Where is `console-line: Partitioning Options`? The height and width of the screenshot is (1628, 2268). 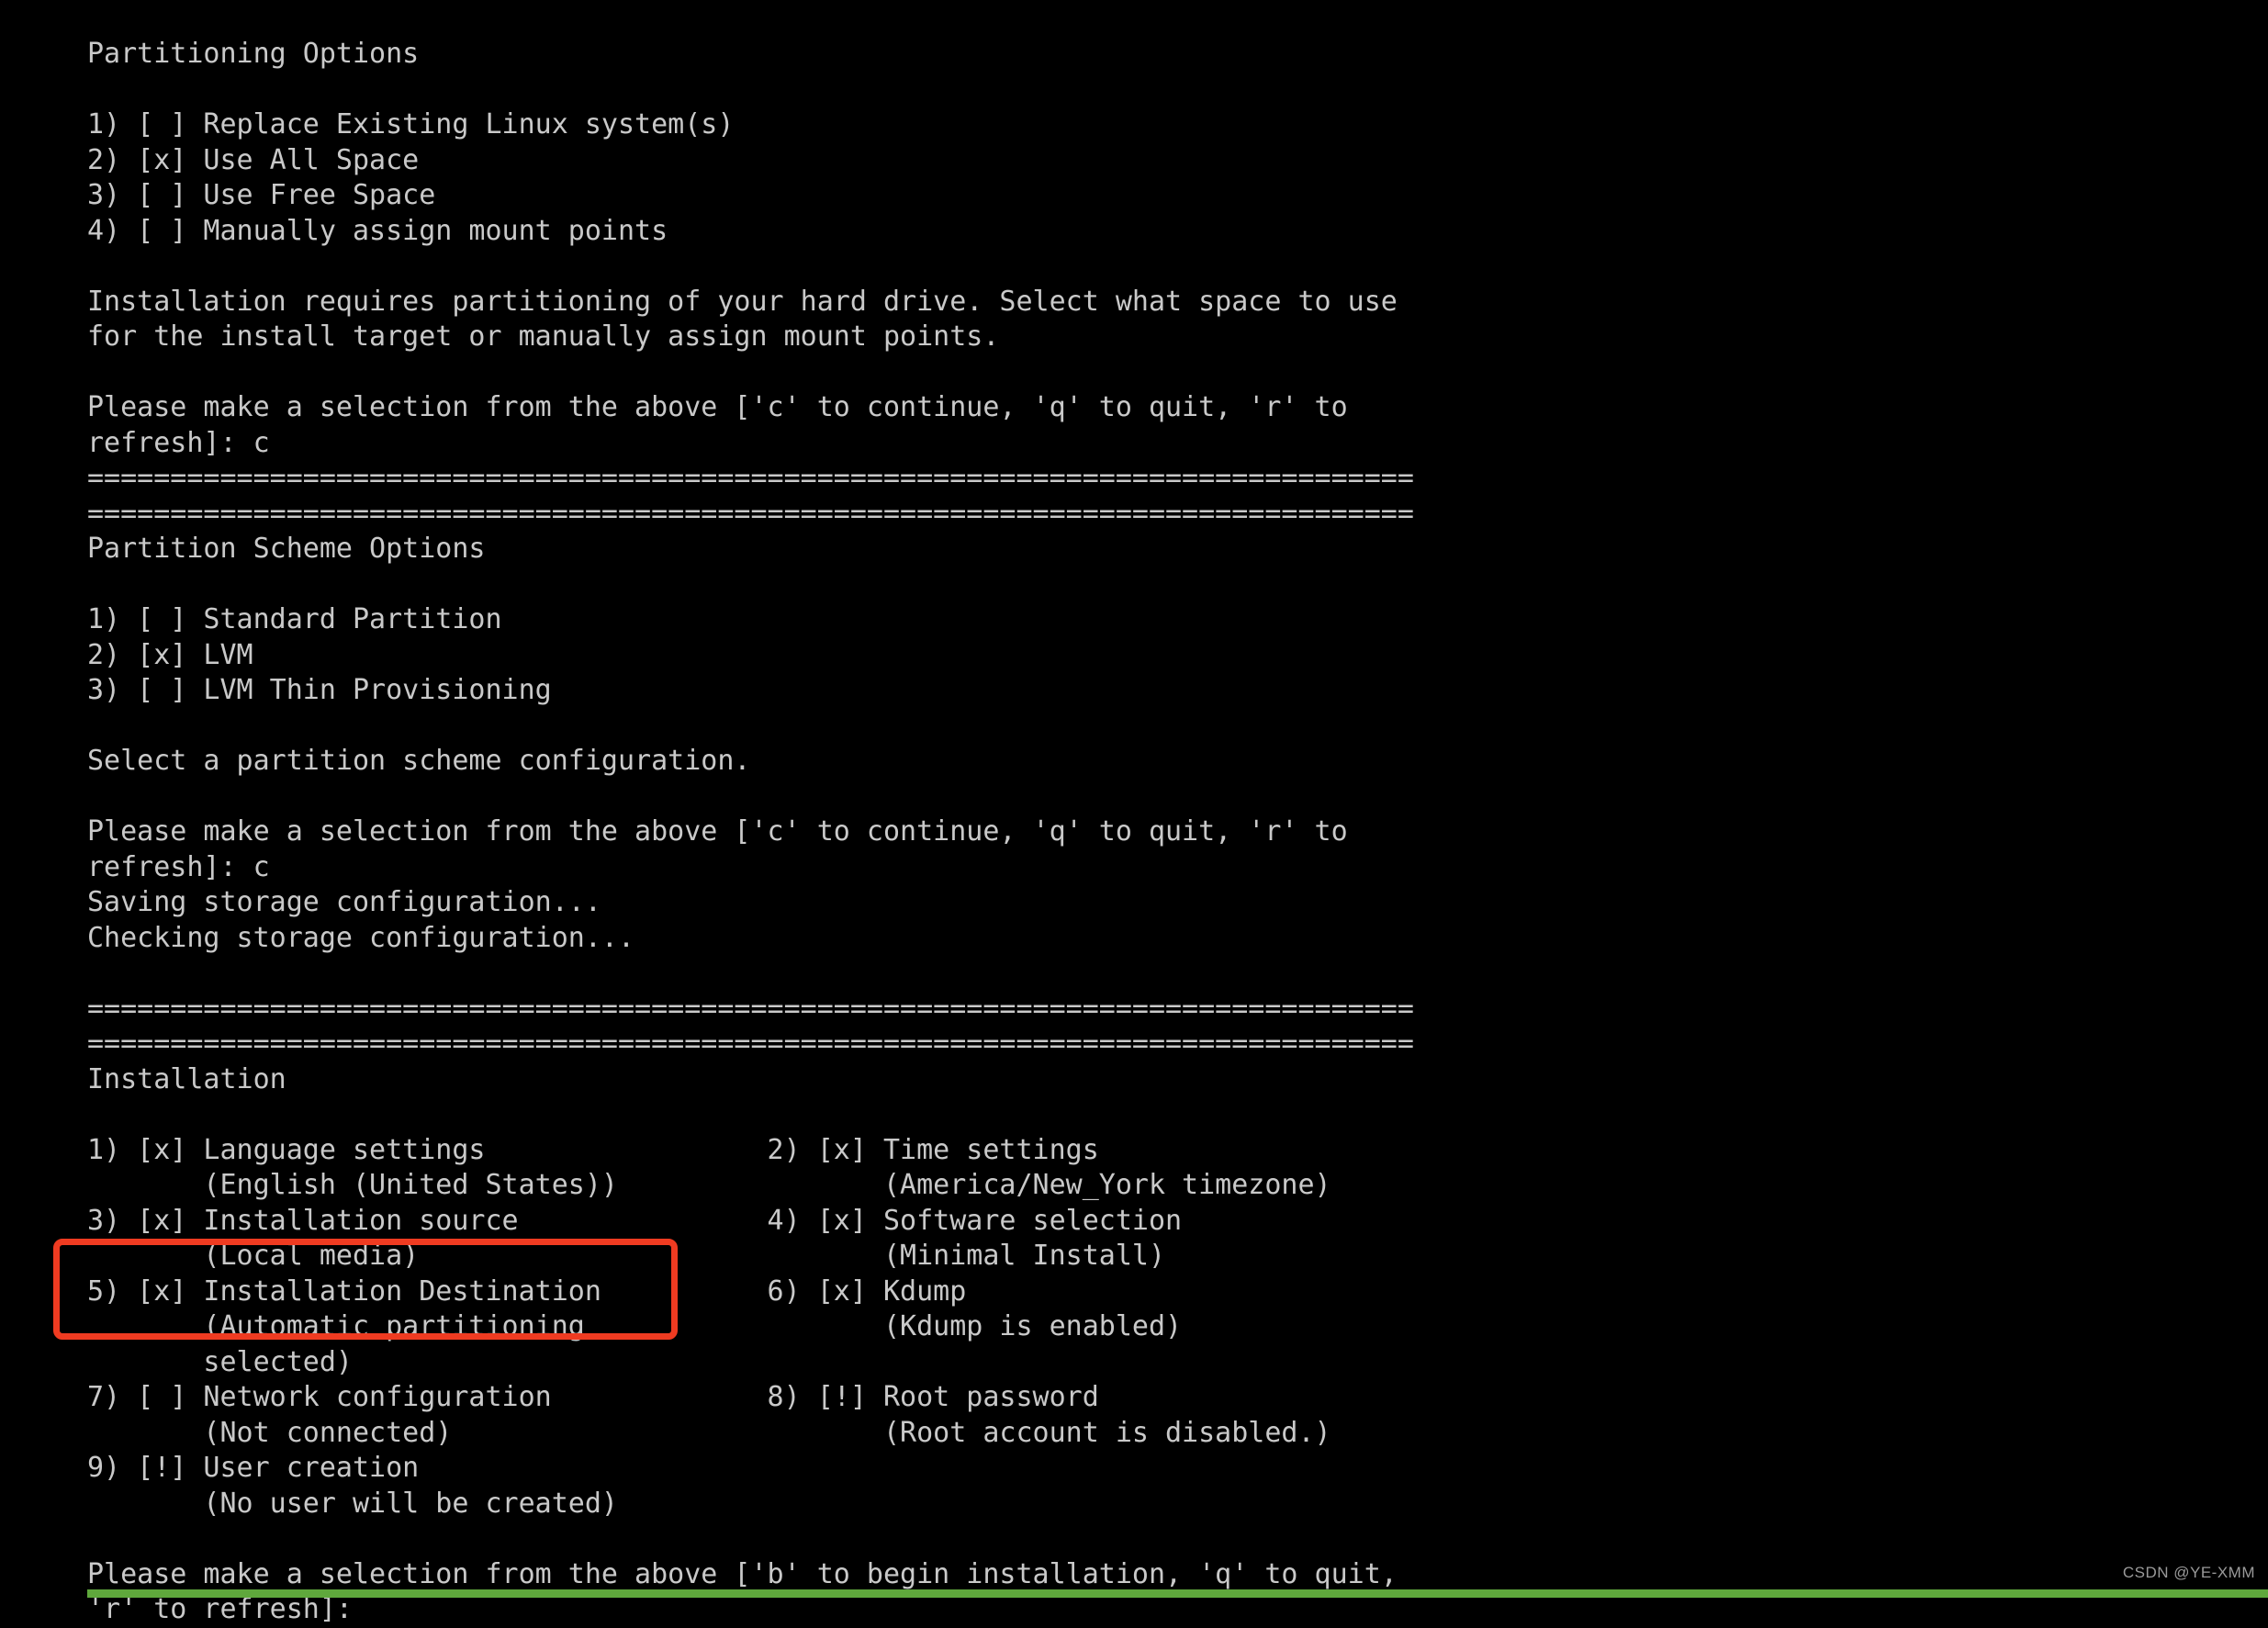
console-line: Partitioning Options is located at coordinates (253, 54).